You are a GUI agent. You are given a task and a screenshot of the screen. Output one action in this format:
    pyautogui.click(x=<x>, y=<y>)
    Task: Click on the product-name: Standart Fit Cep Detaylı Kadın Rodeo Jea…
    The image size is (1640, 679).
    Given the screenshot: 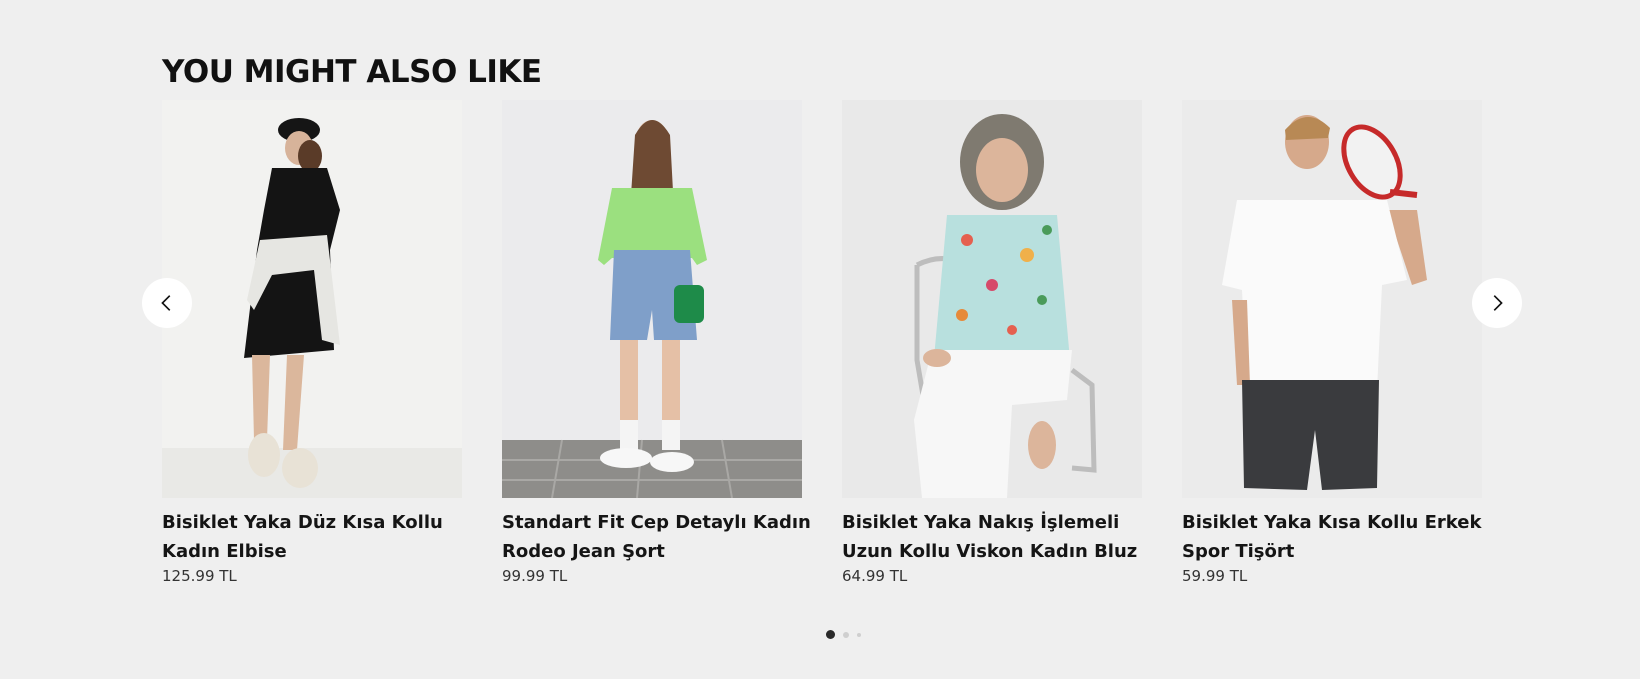 What is the action you would take?
    pyautogui.click(x=667, y=537)
    